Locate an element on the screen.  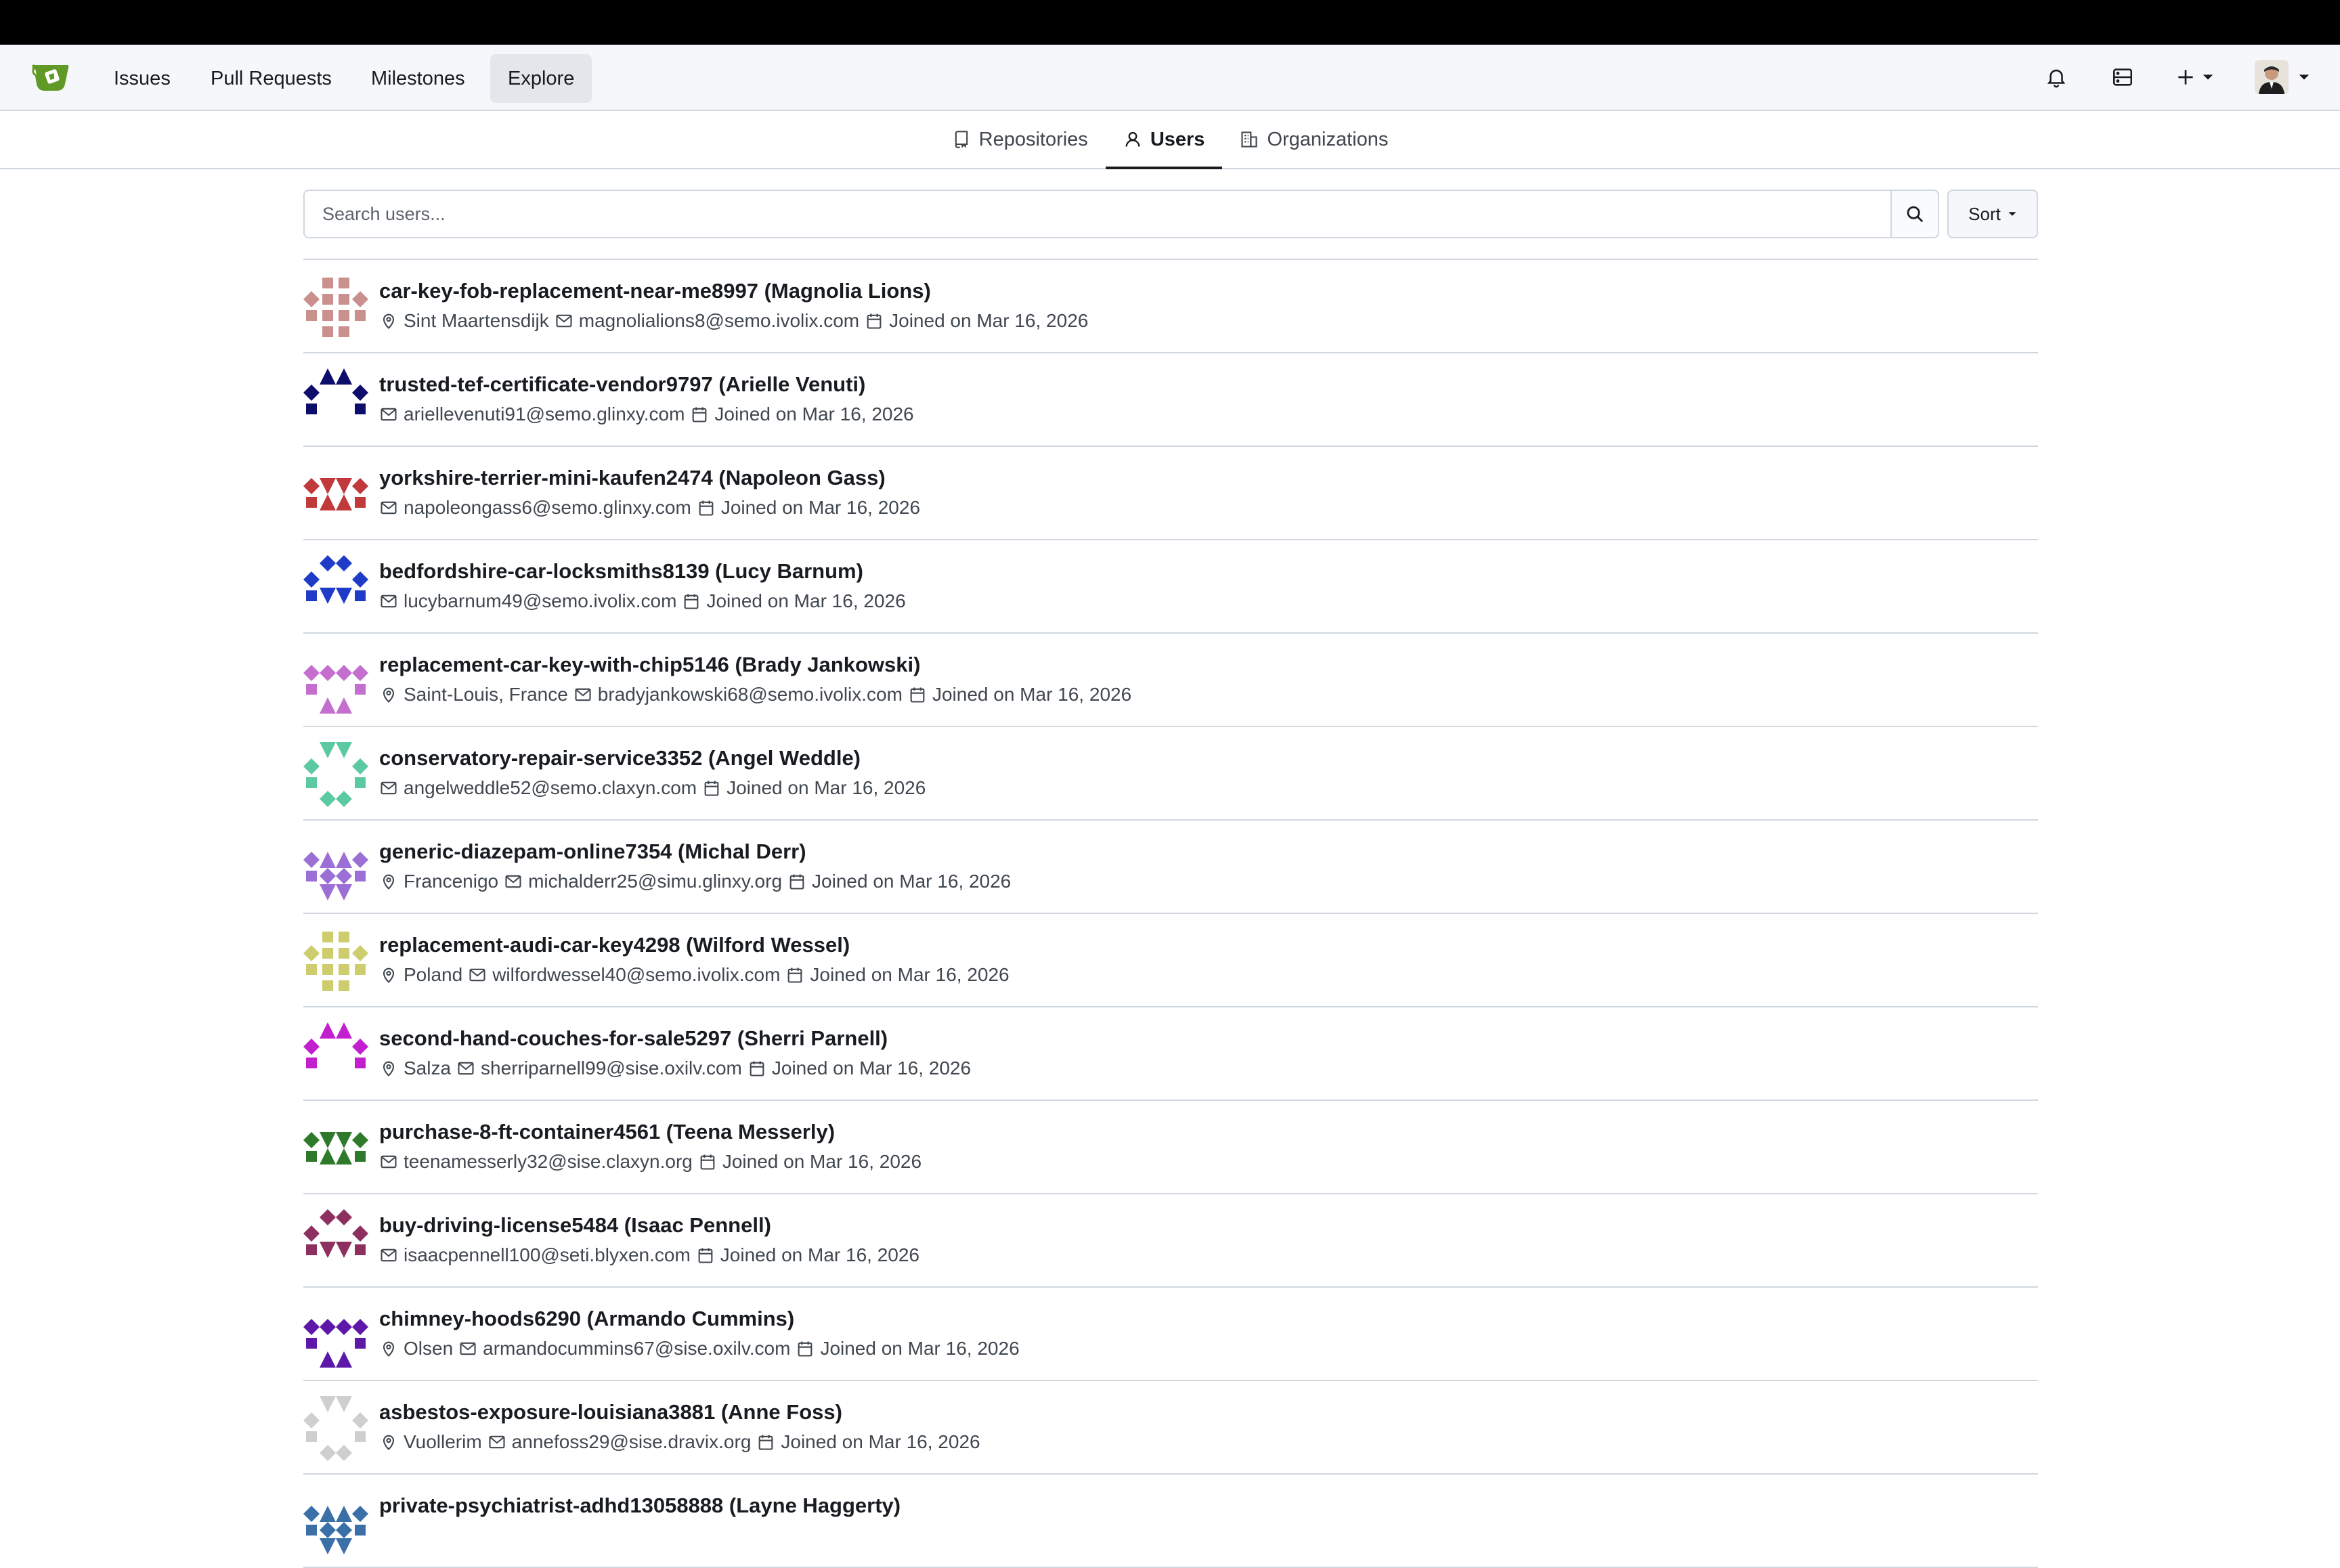
email-text: annefoss29@sise.dravix.org is located at coordinates (632, 1442).